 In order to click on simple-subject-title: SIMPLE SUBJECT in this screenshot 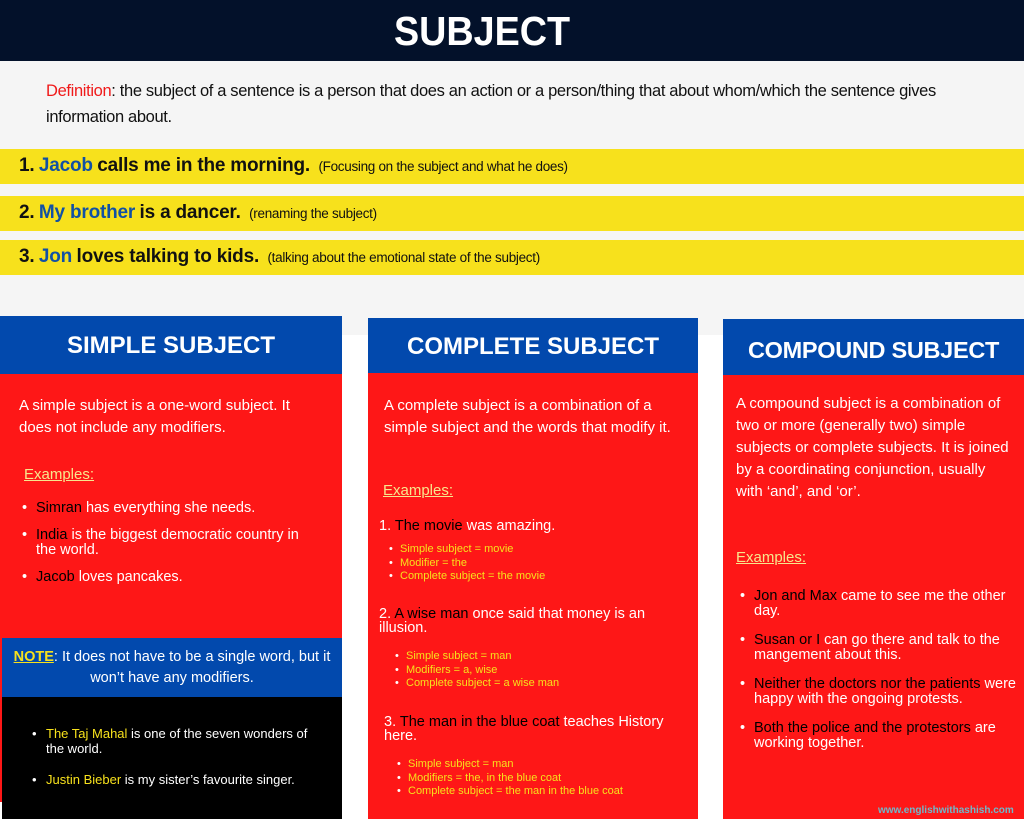, I will do `click(171, 345)`.